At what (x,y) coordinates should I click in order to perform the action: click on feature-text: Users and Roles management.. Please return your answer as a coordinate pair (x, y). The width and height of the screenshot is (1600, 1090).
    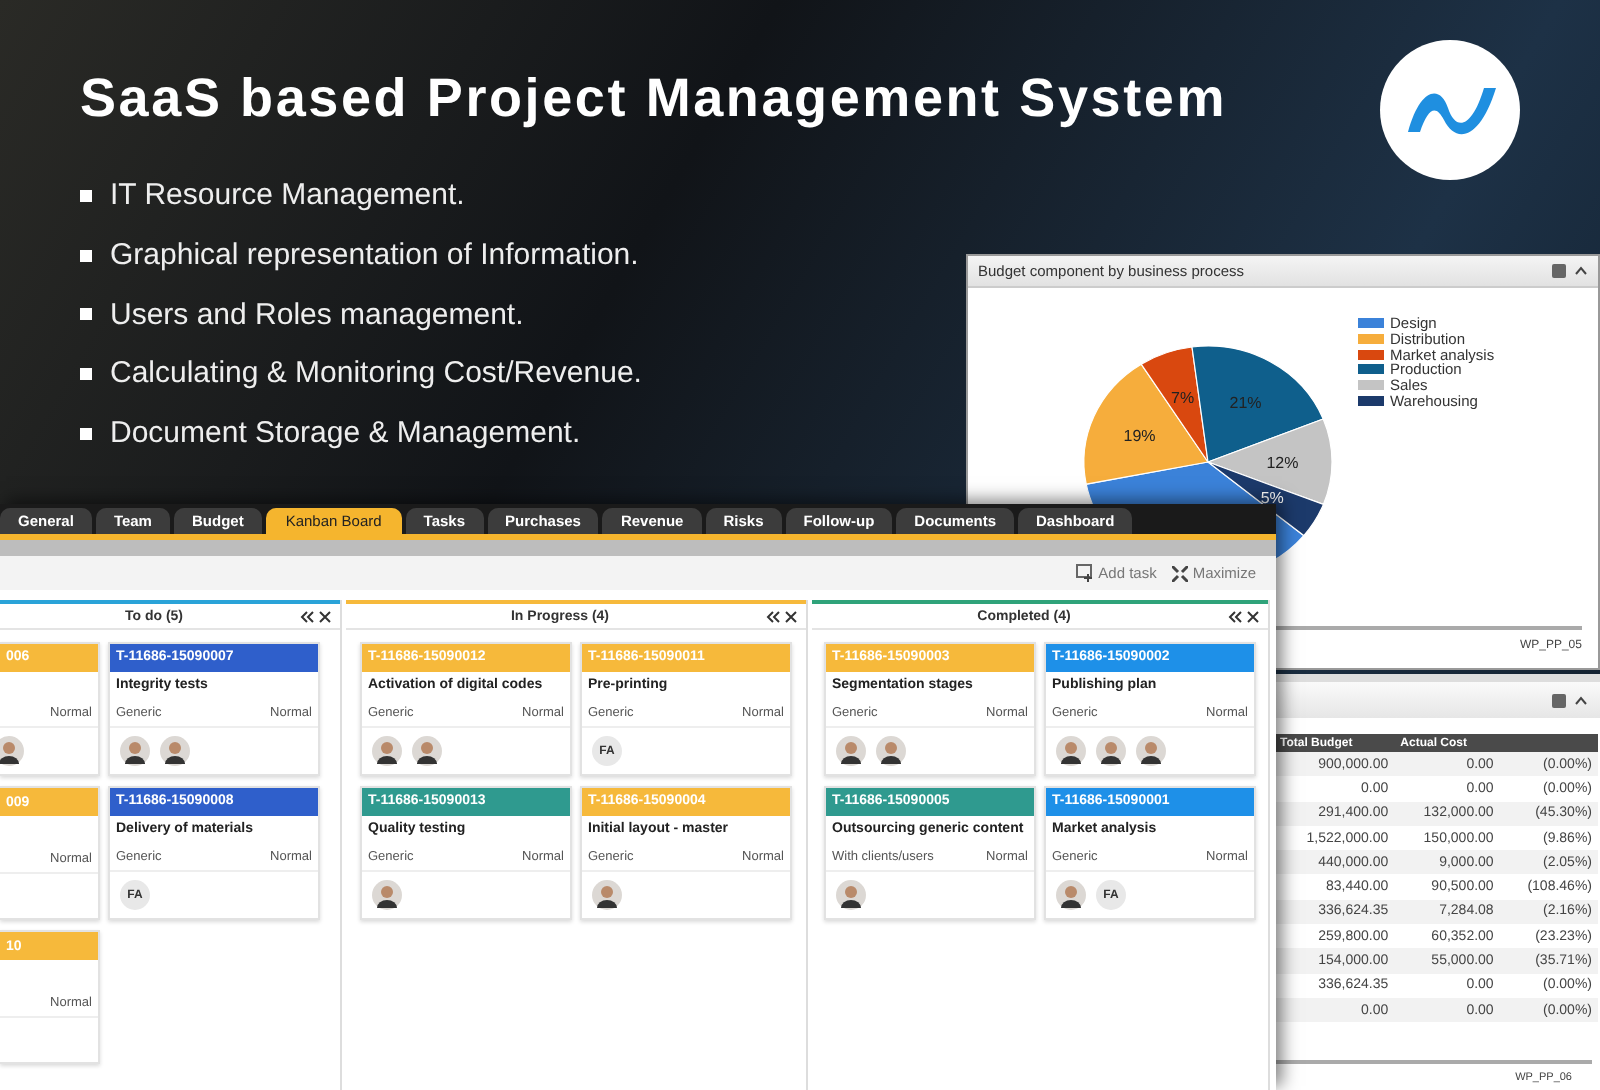
    Looking at the image, I should click on (317, 314).